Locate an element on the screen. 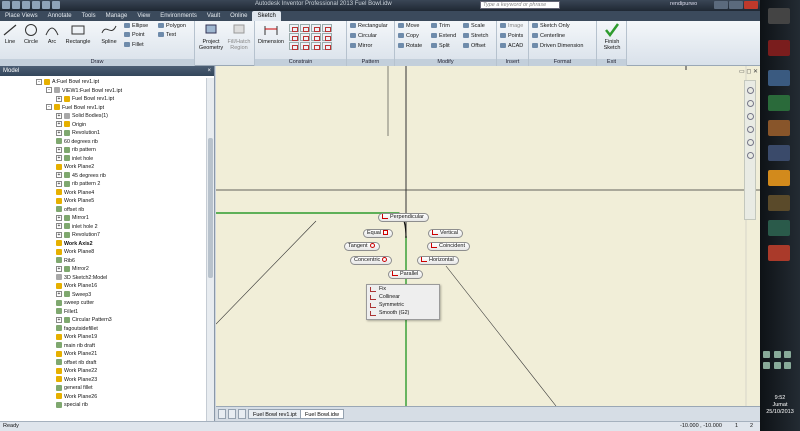 The height and width of the screenshot is (431, 800). vertical-button: Vertical is located at coordinates (446, 233).